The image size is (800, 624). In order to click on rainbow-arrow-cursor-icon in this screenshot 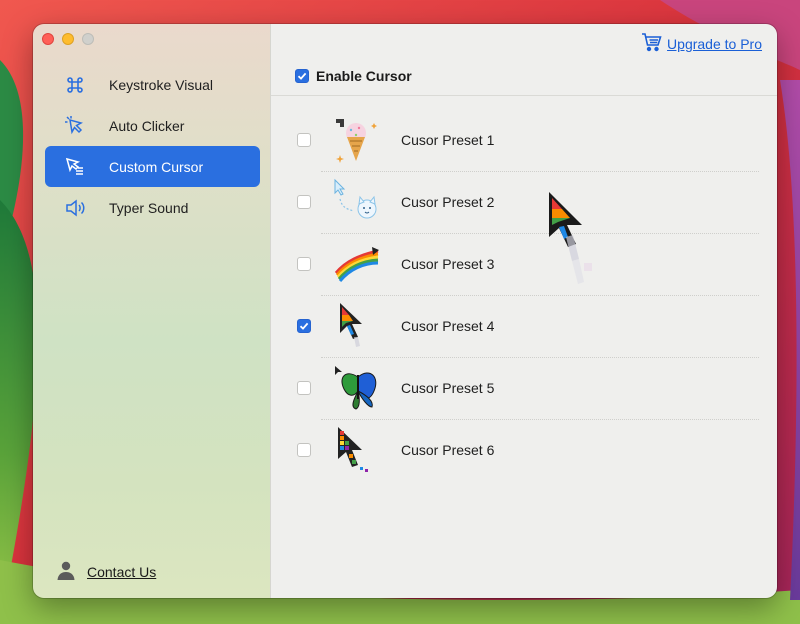, I will do `click(357, 326)`.